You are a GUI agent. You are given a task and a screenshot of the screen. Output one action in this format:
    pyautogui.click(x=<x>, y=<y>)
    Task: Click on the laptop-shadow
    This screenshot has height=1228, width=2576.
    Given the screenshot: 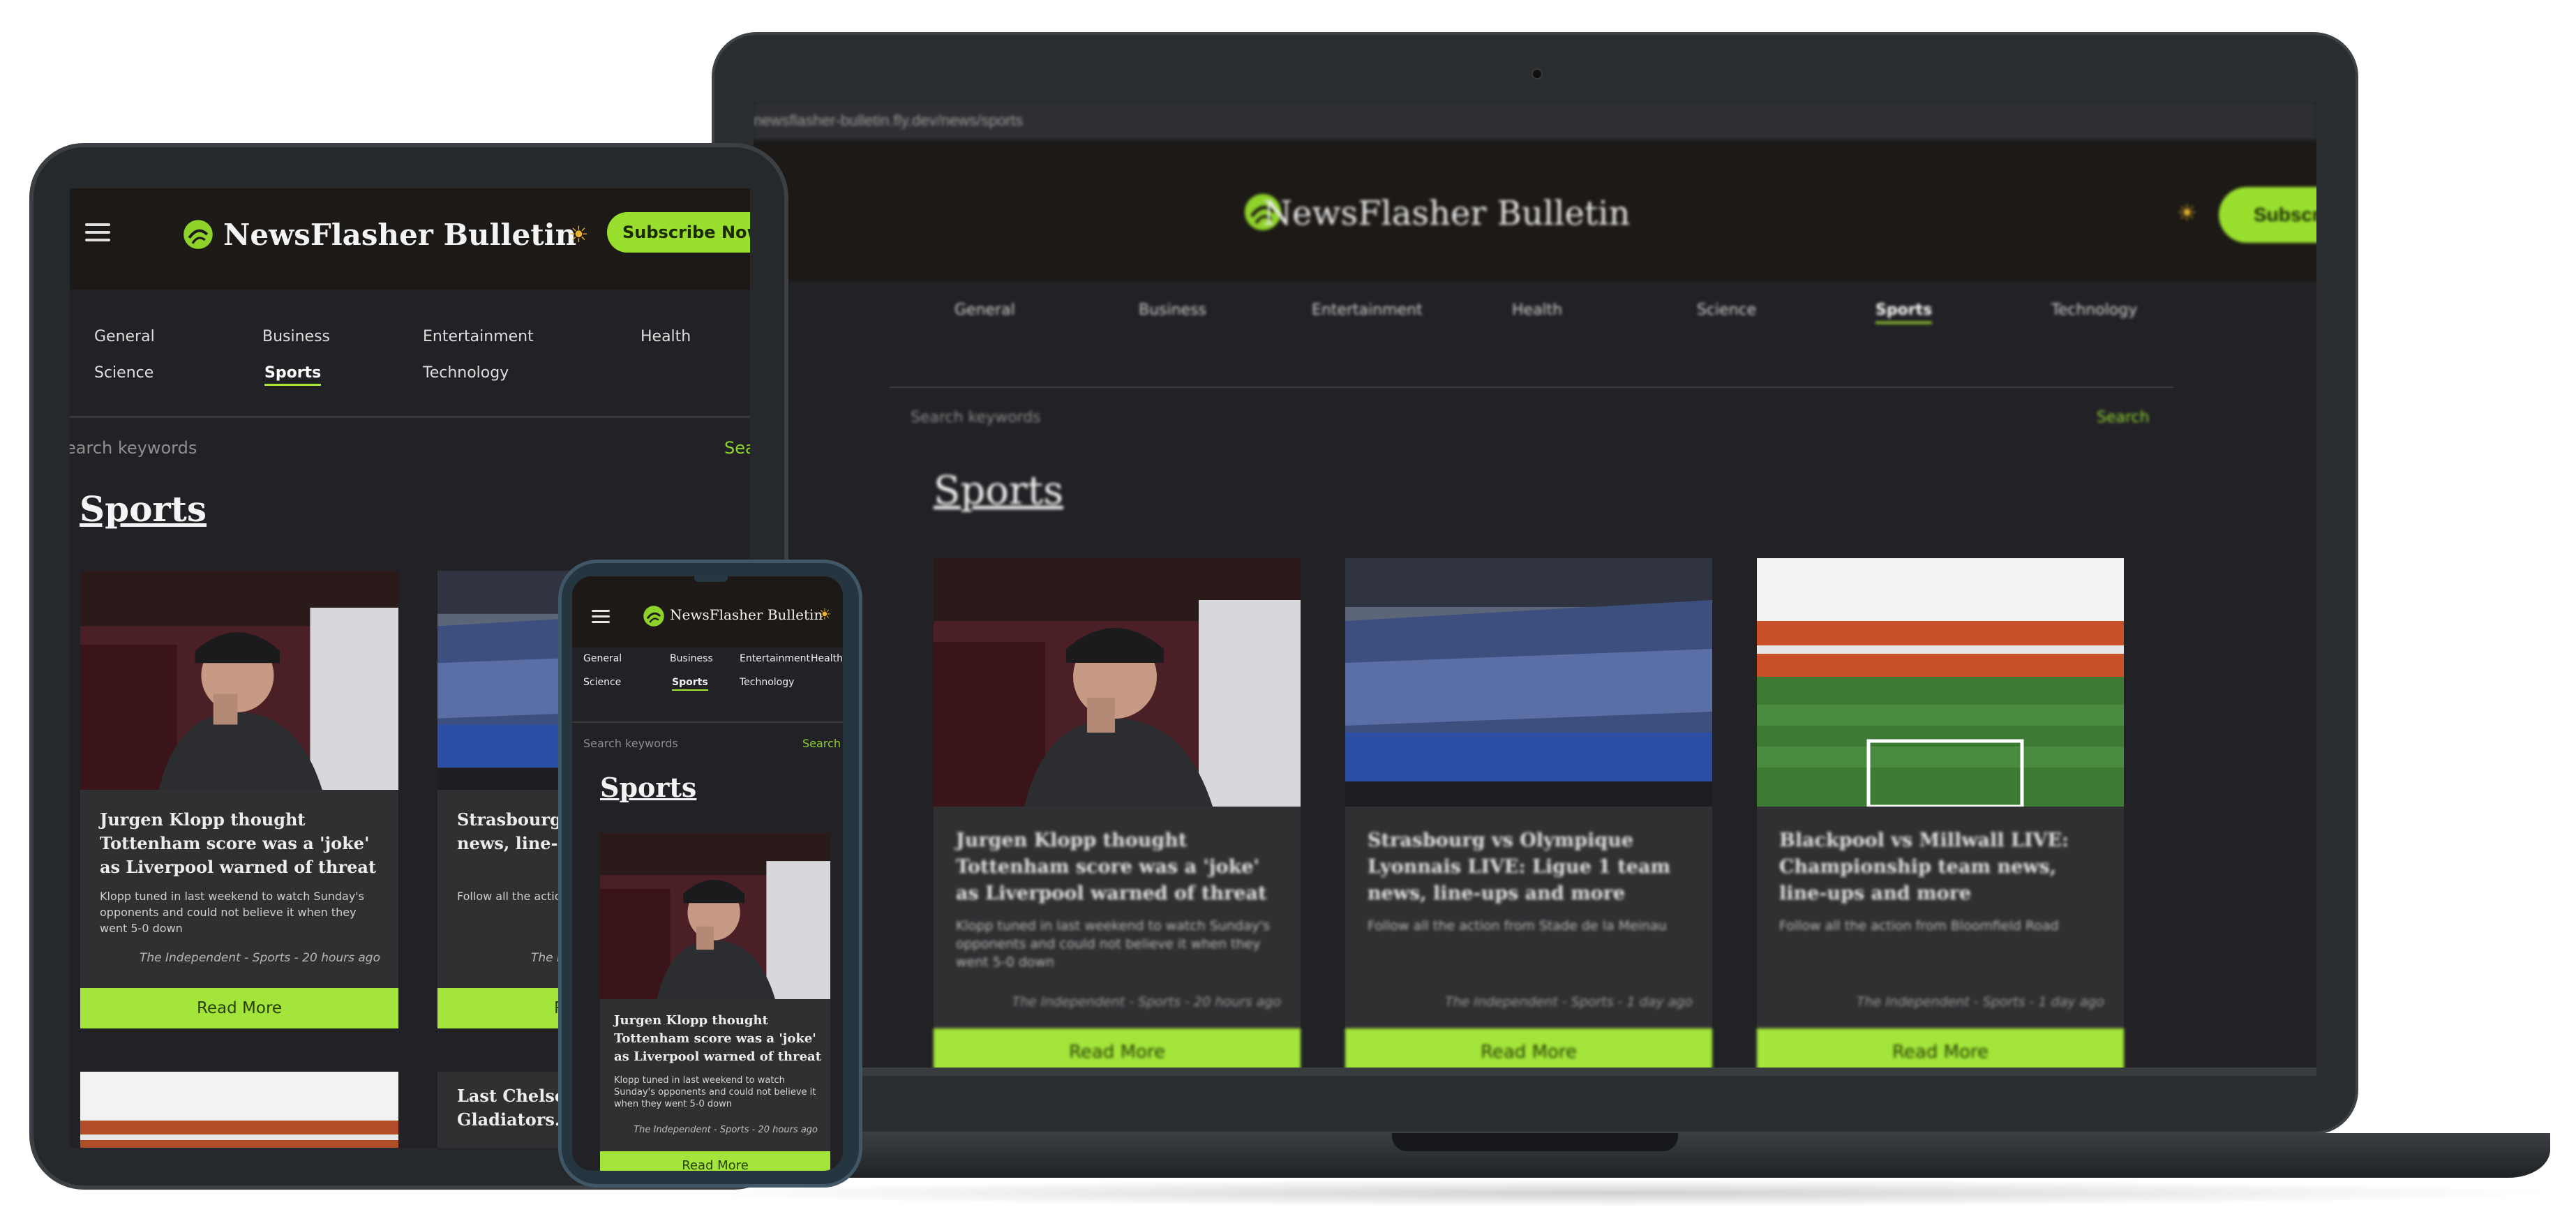 What is the action you would take?
    pyautogui.click(x=1619, y=1193)
    